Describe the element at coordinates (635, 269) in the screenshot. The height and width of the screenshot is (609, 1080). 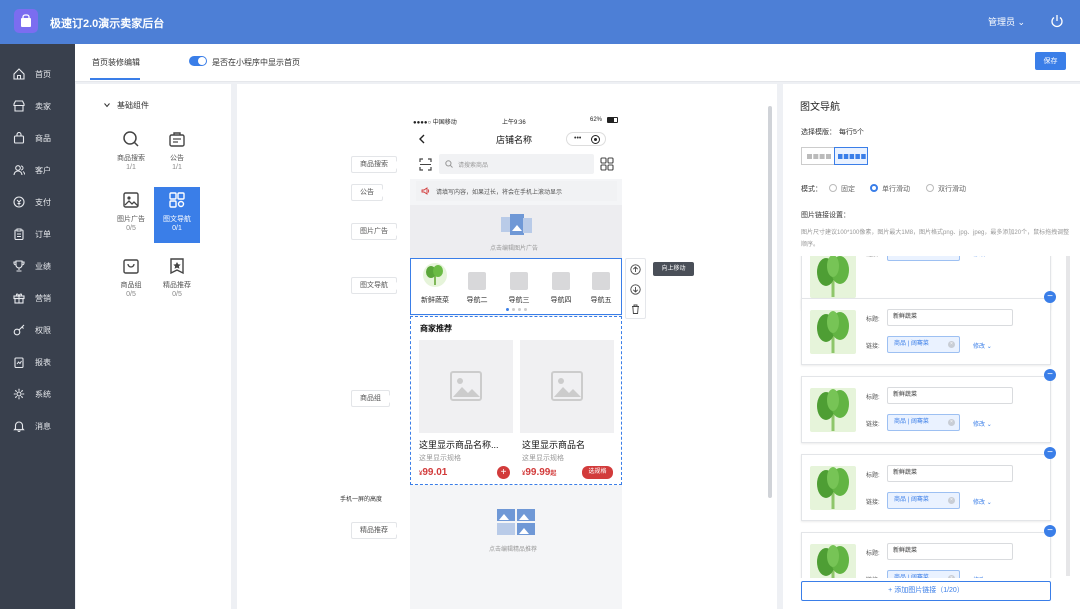
I see `move-up-icon` at that location.